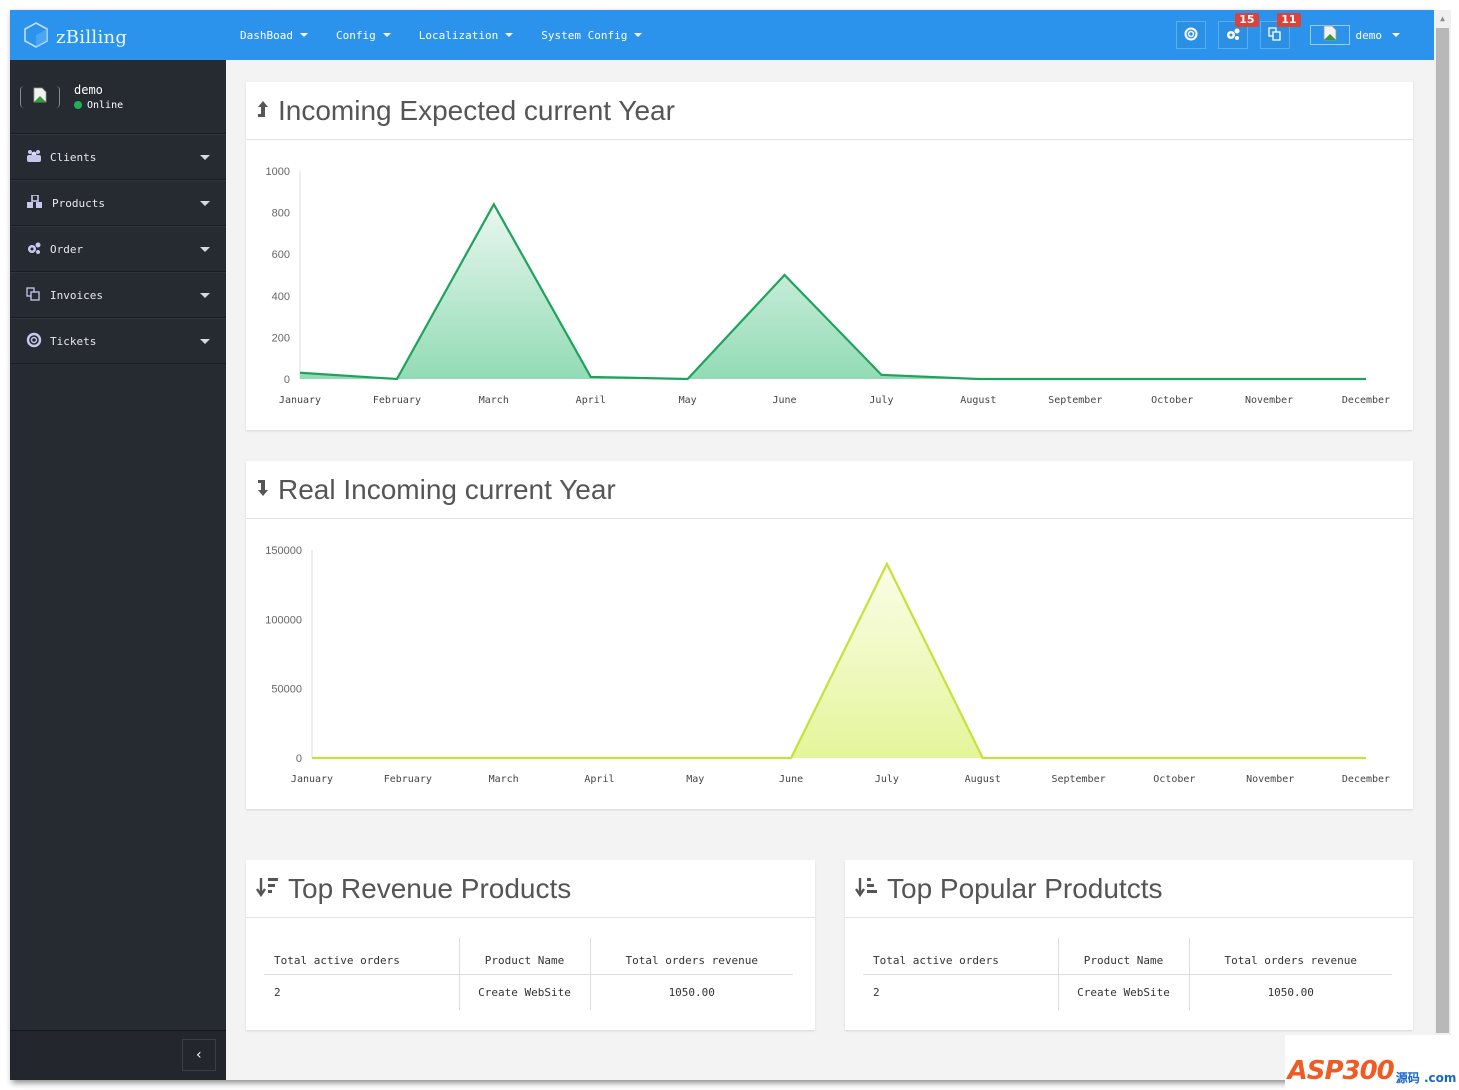 The height and width of the screenshot is (1090, 1459). Describe the element at coordinates (118, 341) in the screenshot. I see `sidebar-item-tickets: Tickets` at that location.